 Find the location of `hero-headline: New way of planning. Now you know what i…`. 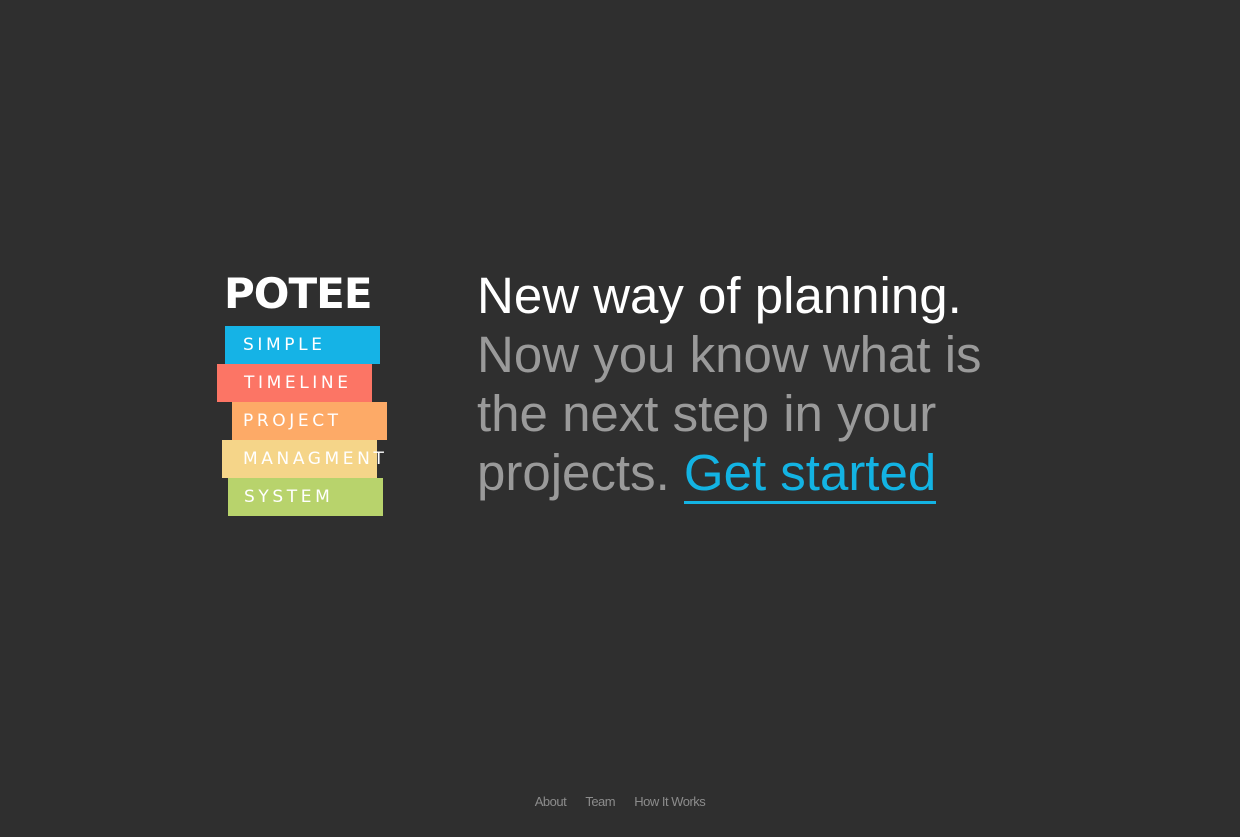

hero-headline: New way of planning. Now you know what i… is located at coordinates (767, 385).